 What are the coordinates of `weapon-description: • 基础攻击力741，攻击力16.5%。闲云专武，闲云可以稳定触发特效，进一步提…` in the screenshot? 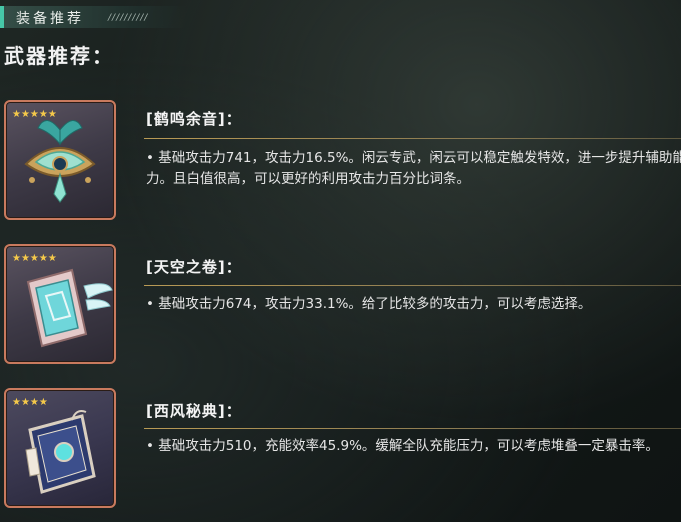 It's located at (413, 168).